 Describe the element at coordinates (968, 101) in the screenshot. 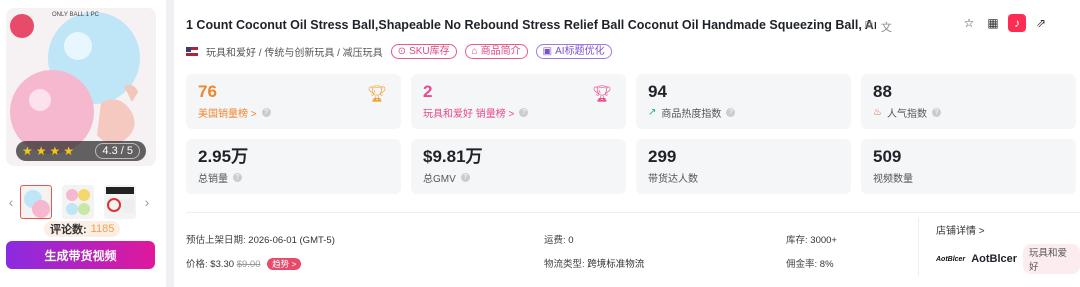

I see `stat-card-popularity: 88 ♨ 人气指数?` at that location.